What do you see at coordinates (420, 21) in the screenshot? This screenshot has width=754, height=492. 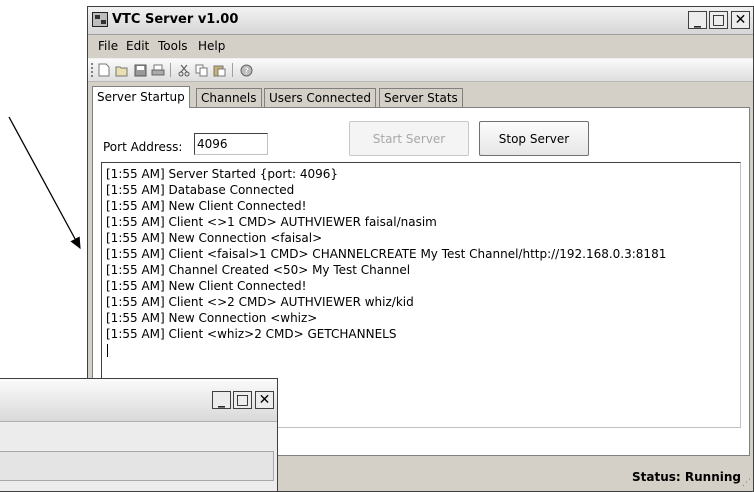 I see `title-bar: VTC Server v1.00 _ □ ✕` at bounding box center [420, 21].